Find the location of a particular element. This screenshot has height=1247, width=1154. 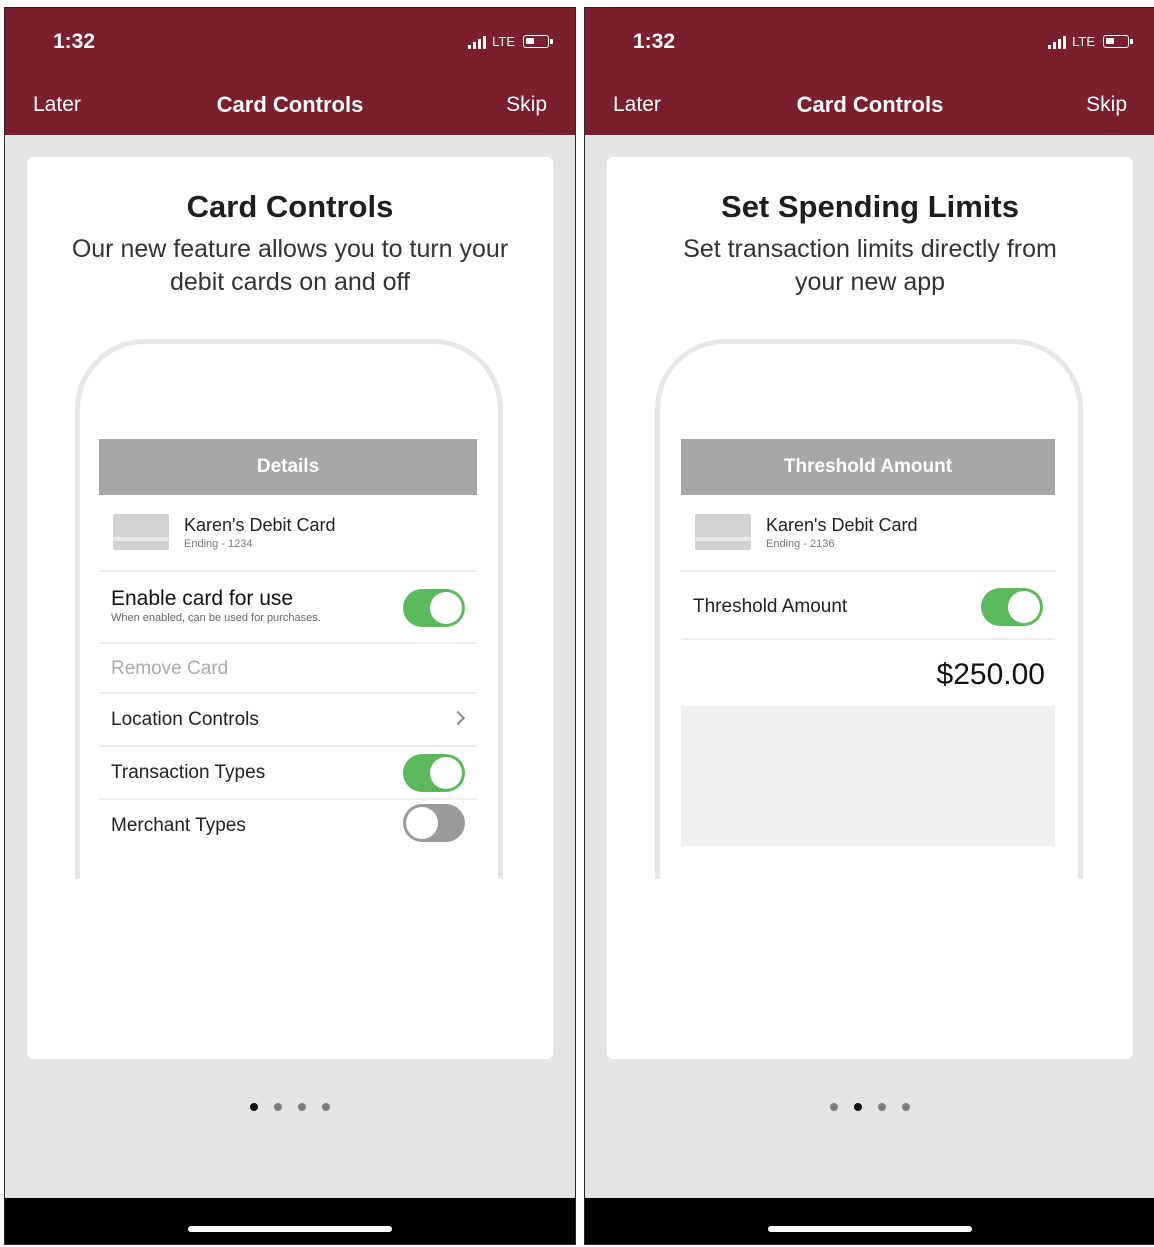

enable-card-label: Enable card for use is located at coordinates (202, 598).